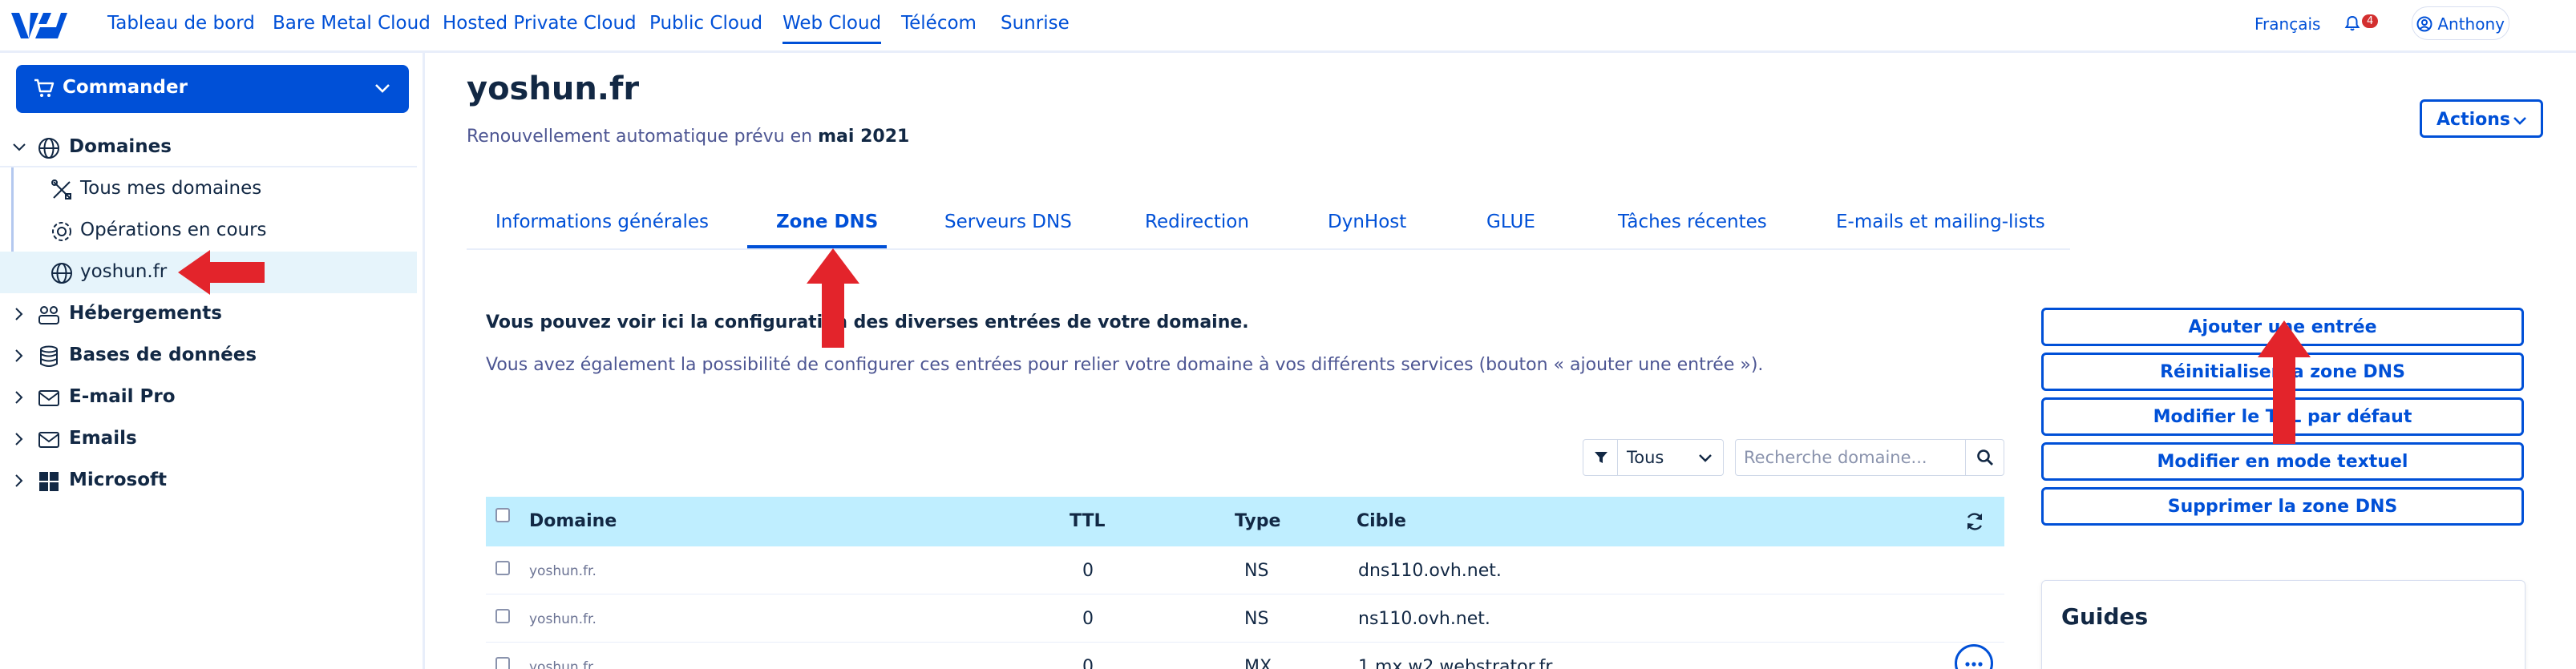 The width and height of the screenshot is (2576, 669). What do you see at coordinates (181, 23) in the screenshot?
I see `nav-tableau-de-bord: Tableau de bord` at bounding box center [181, 23].